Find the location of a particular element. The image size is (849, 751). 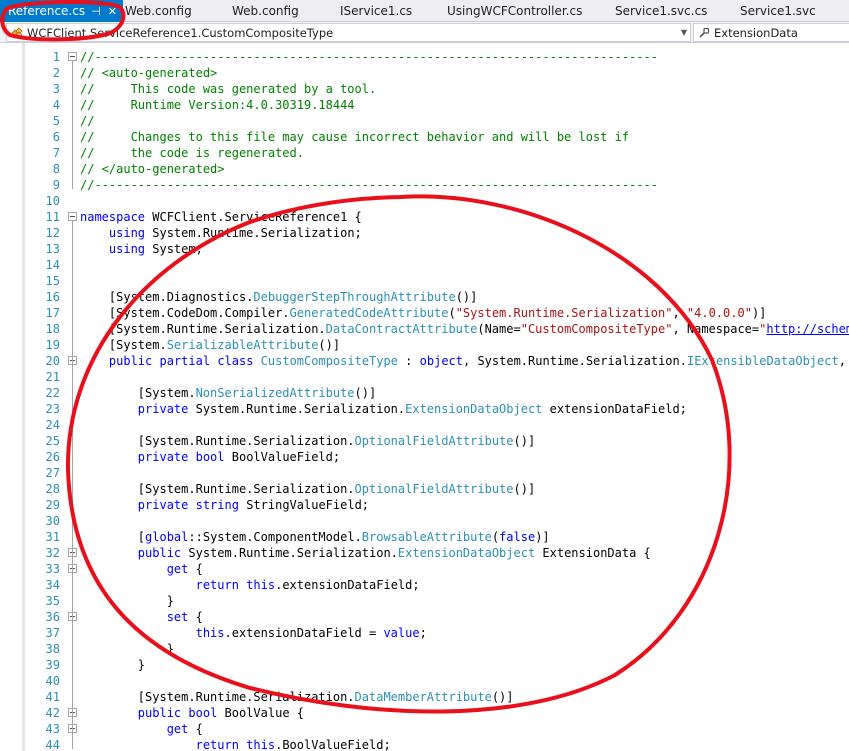

code-token: private is located at coordinates (163, 457).